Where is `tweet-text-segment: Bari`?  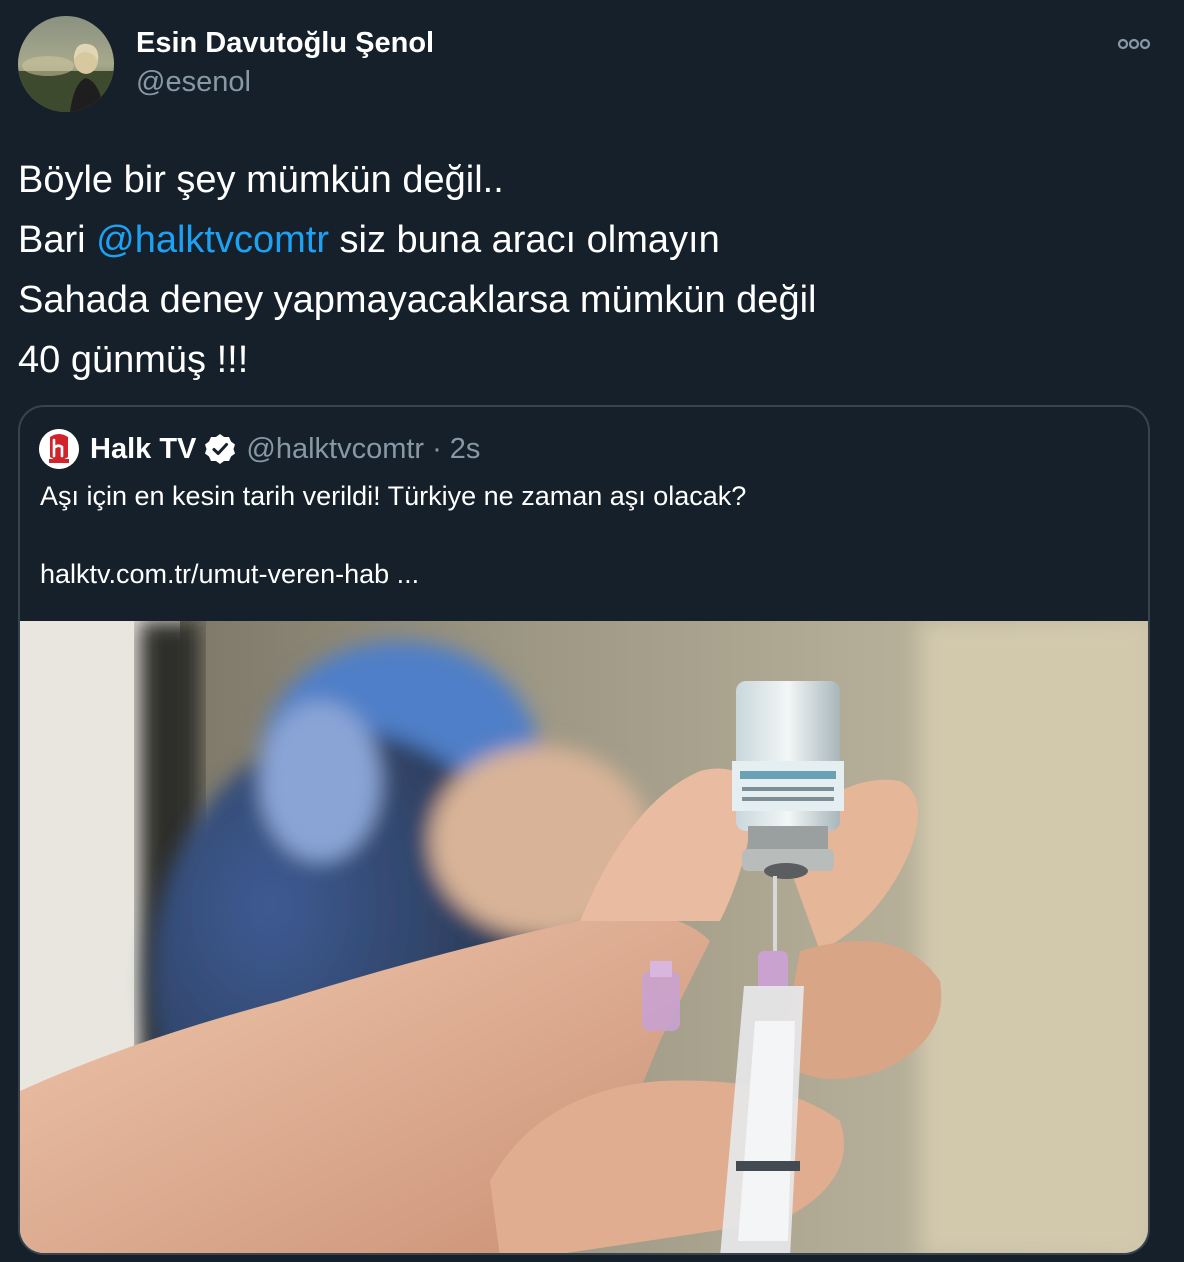
tweet-text-segment: Bari is located at coordinates (57, 240).